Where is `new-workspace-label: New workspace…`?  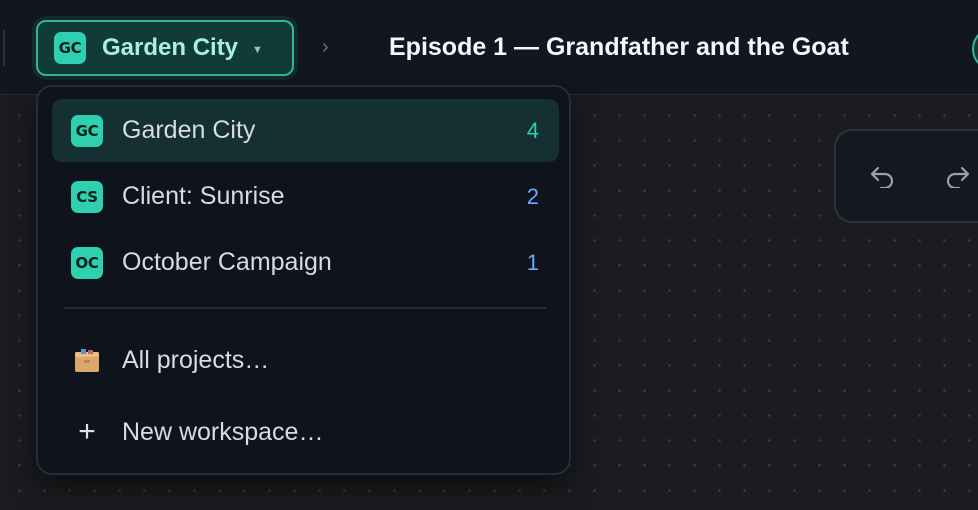
new-workspace-label: New workspace… is located at coordinates (223, 431).